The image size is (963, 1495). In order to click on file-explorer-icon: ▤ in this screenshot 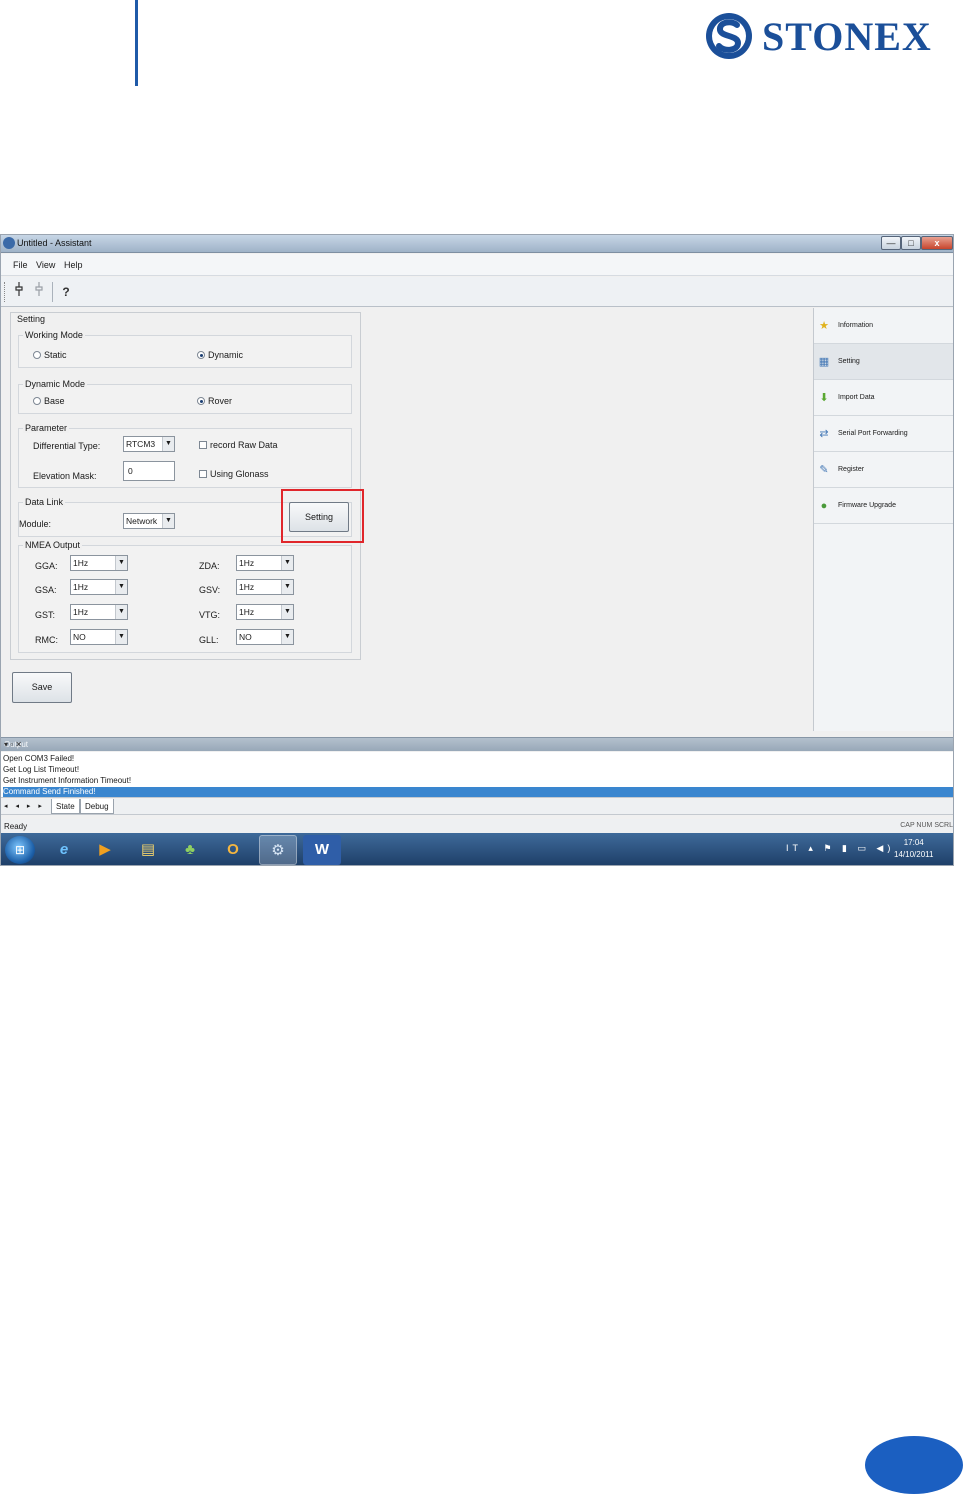, I will do `click(148, 850)`.